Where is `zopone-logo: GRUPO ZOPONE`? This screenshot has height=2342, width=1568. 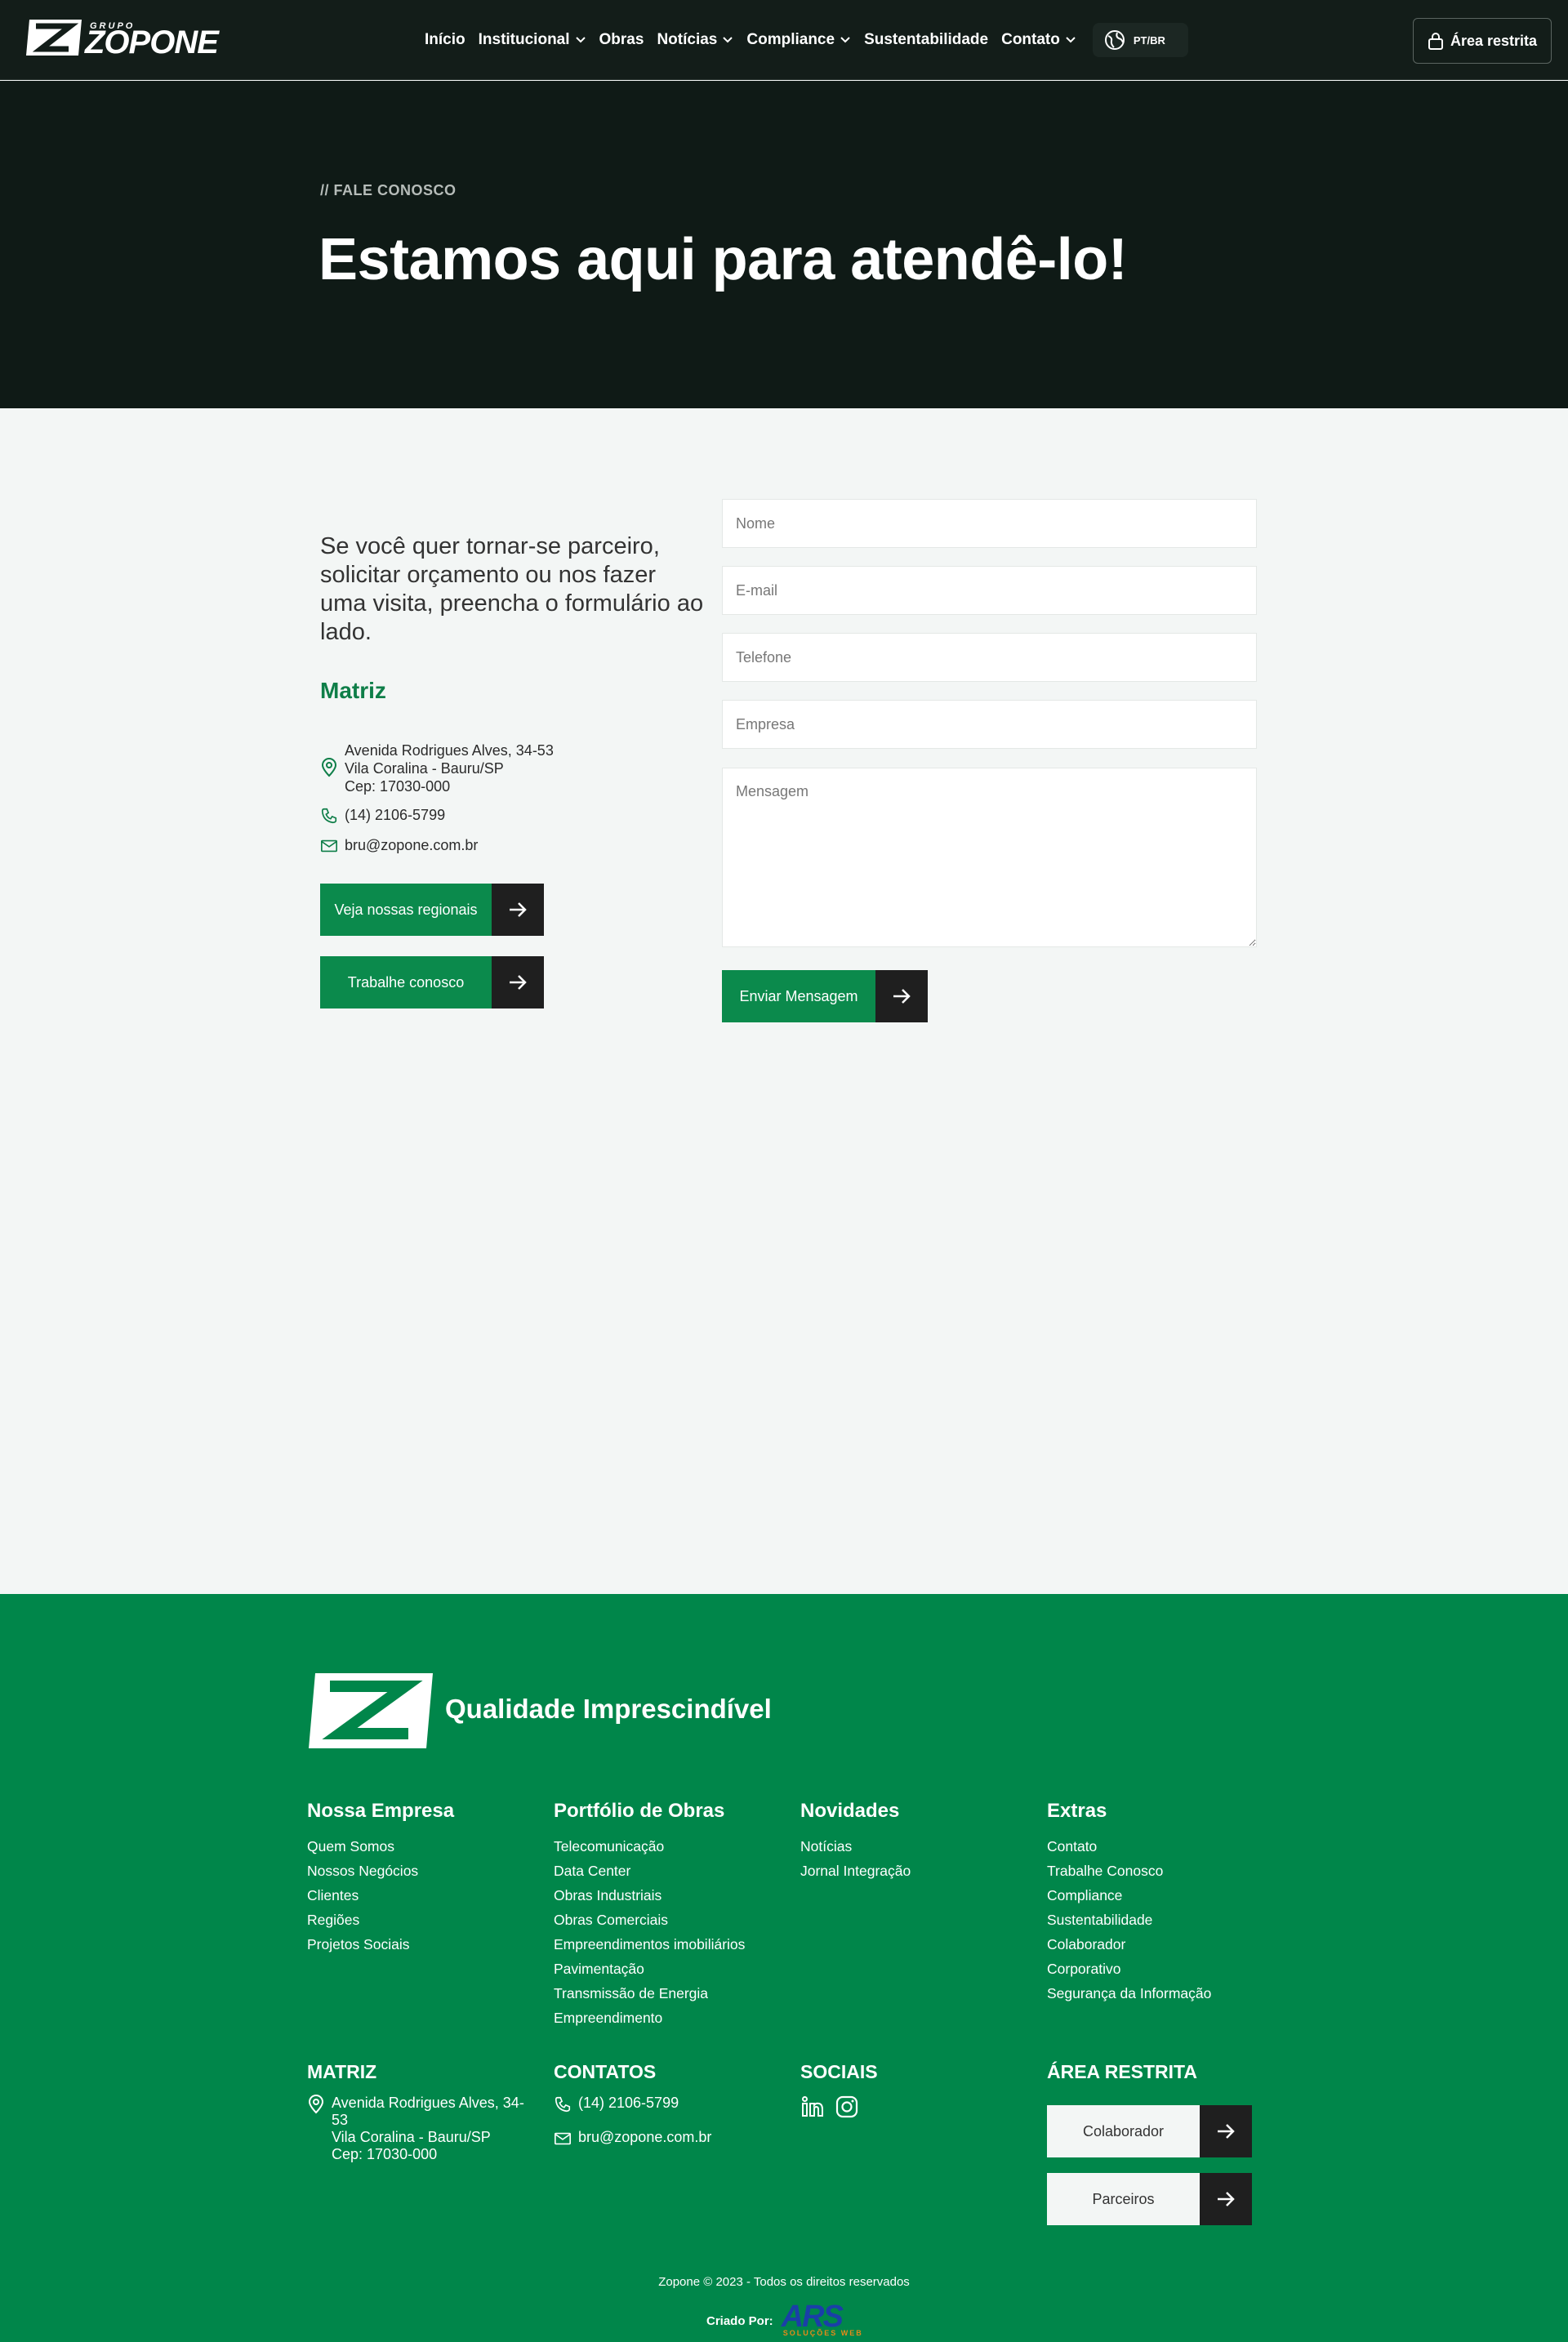 zopone-logo: GRUPO ZOPONE is located at coordinates (121, 39).